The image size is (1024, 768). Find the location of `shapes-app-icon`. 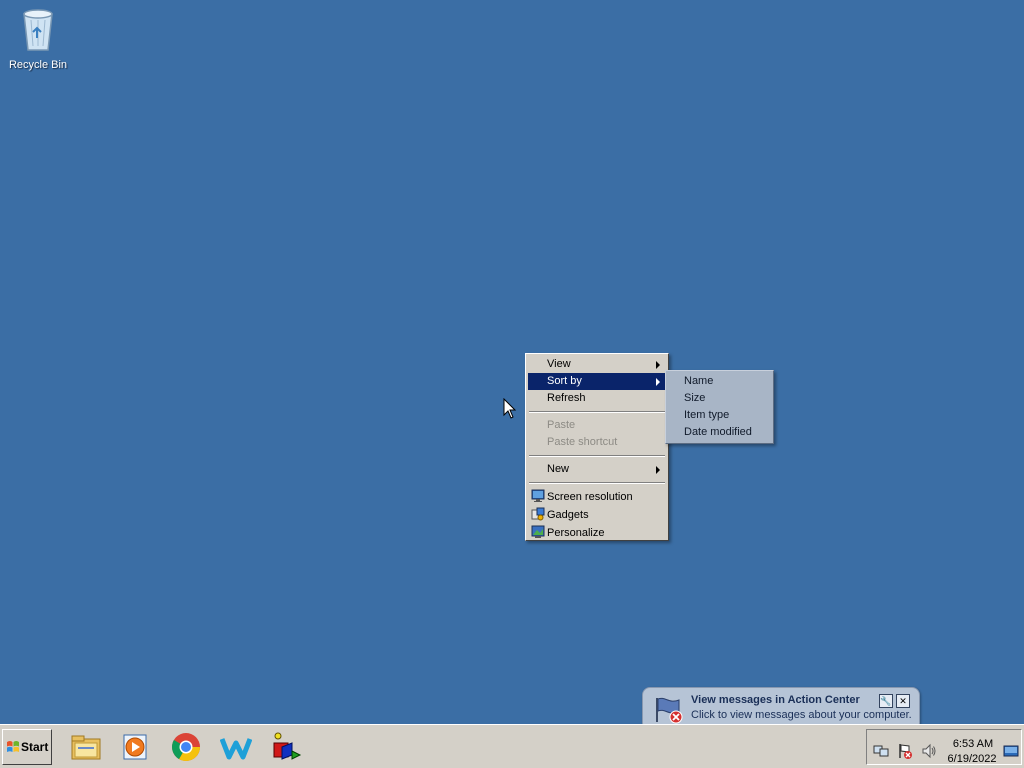

shapes-app-icon is located at coordinates (286, 747).